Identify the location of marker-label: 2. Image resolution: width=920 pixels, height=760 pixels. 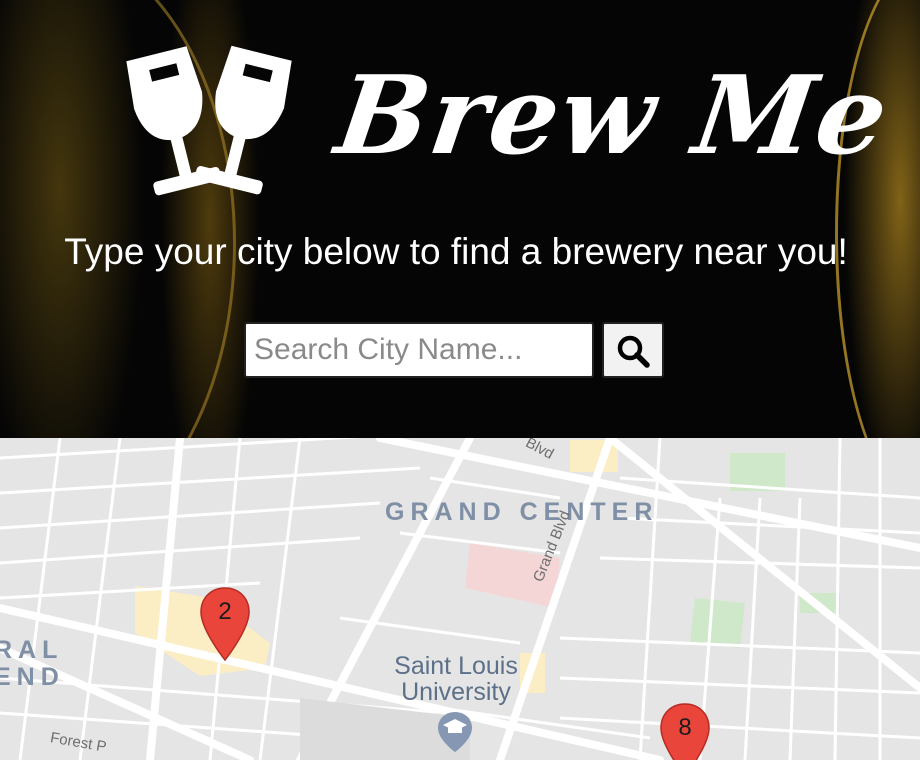
(225, 611).